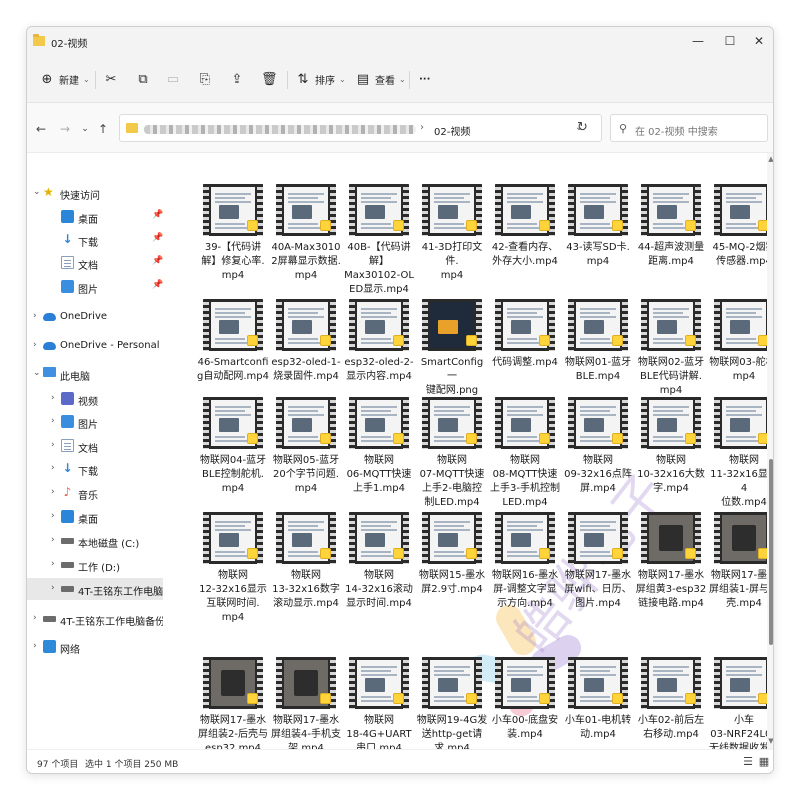 The height and width of the screenshot is (800, 800). I want to click on sidebar-item: 文档 📌, so click(95, 263).